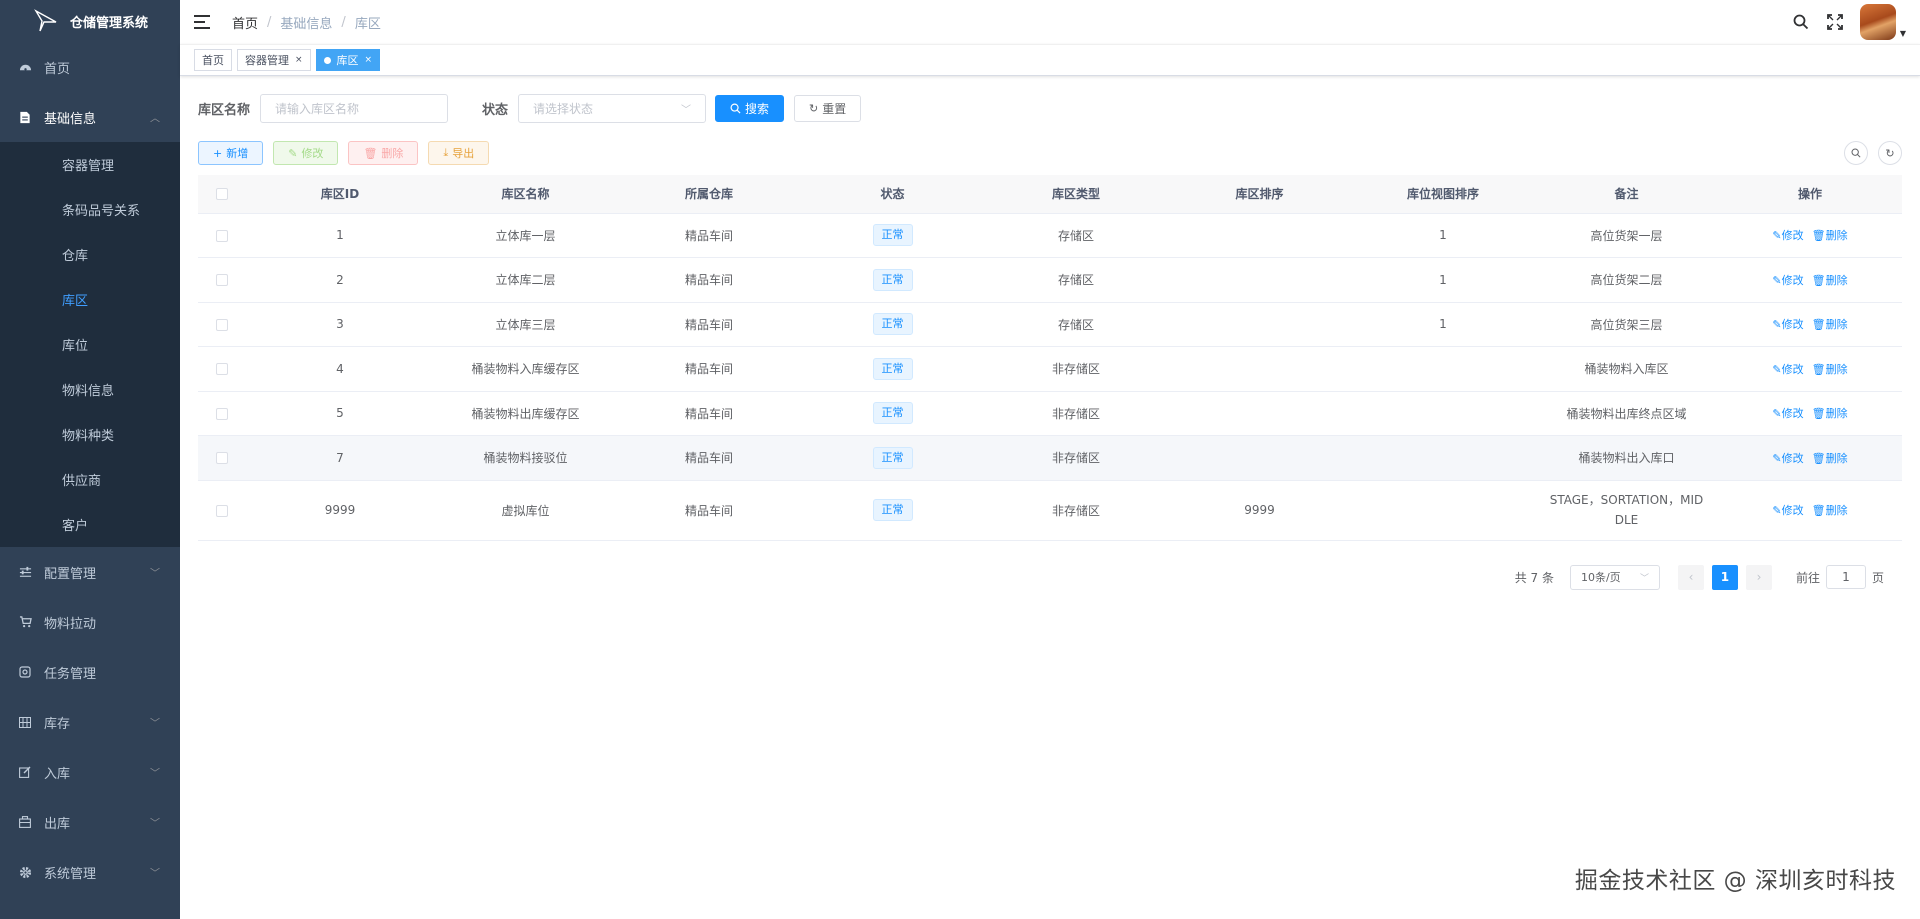 This screenshot has width=1920, height=919. What do you see at coordinates (90, 772) in the screenshot?
I see `sidebar-item-inbound: 入库 ﹀` at bounding box center [90, 772].